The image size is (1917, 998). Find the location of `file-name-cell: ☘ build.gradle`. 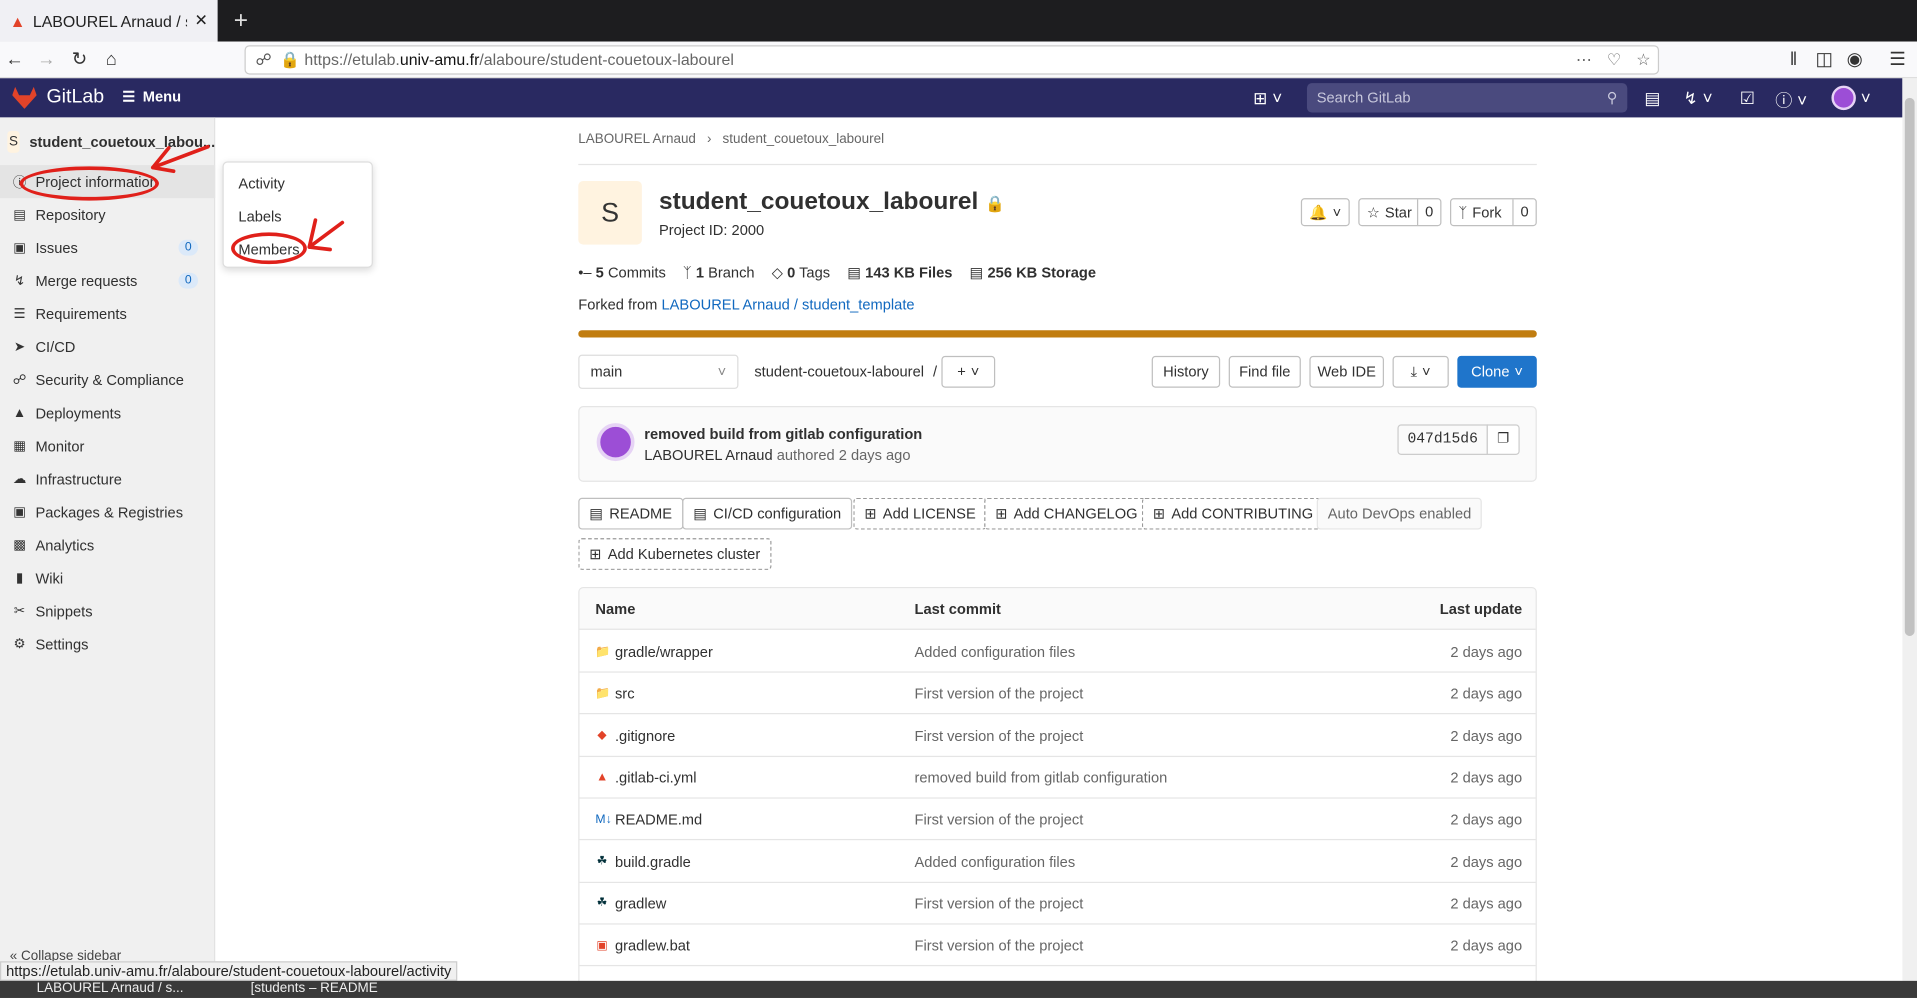

file-name-cell: ☘ build.gradle is located at coordinates (643, 861).